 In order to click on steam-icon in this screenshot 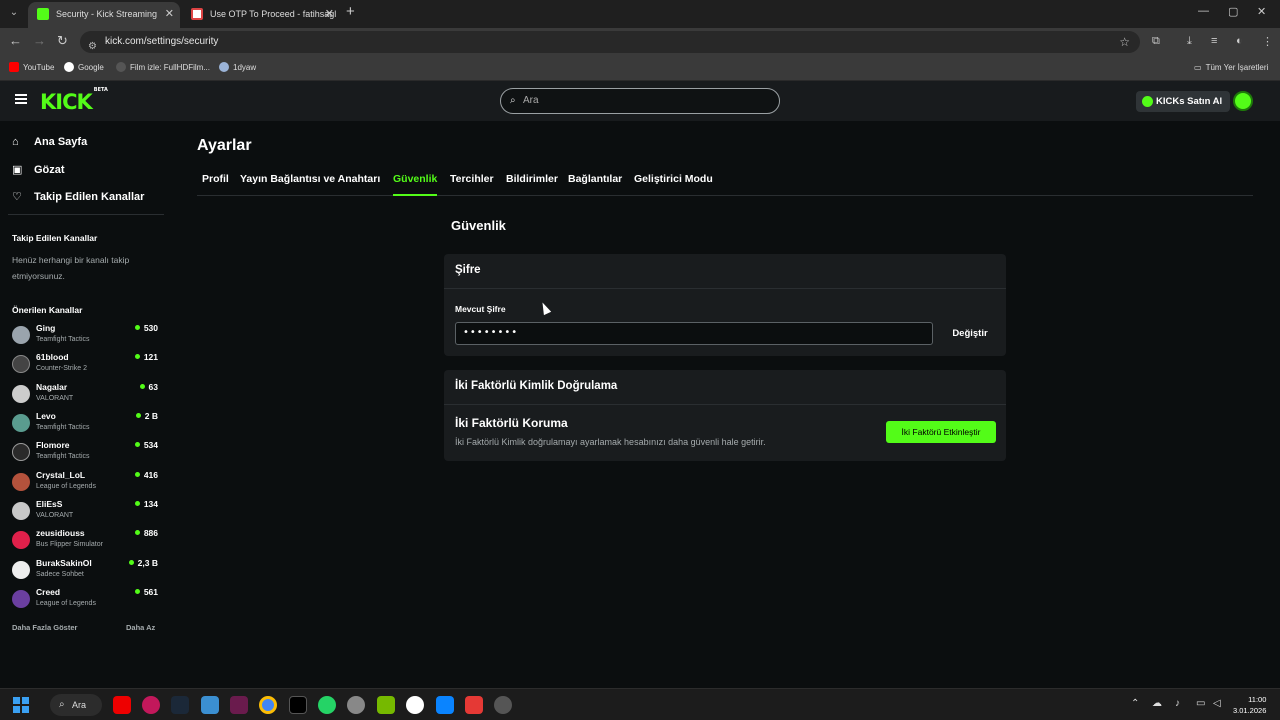, I will do `click(180, 705)`.